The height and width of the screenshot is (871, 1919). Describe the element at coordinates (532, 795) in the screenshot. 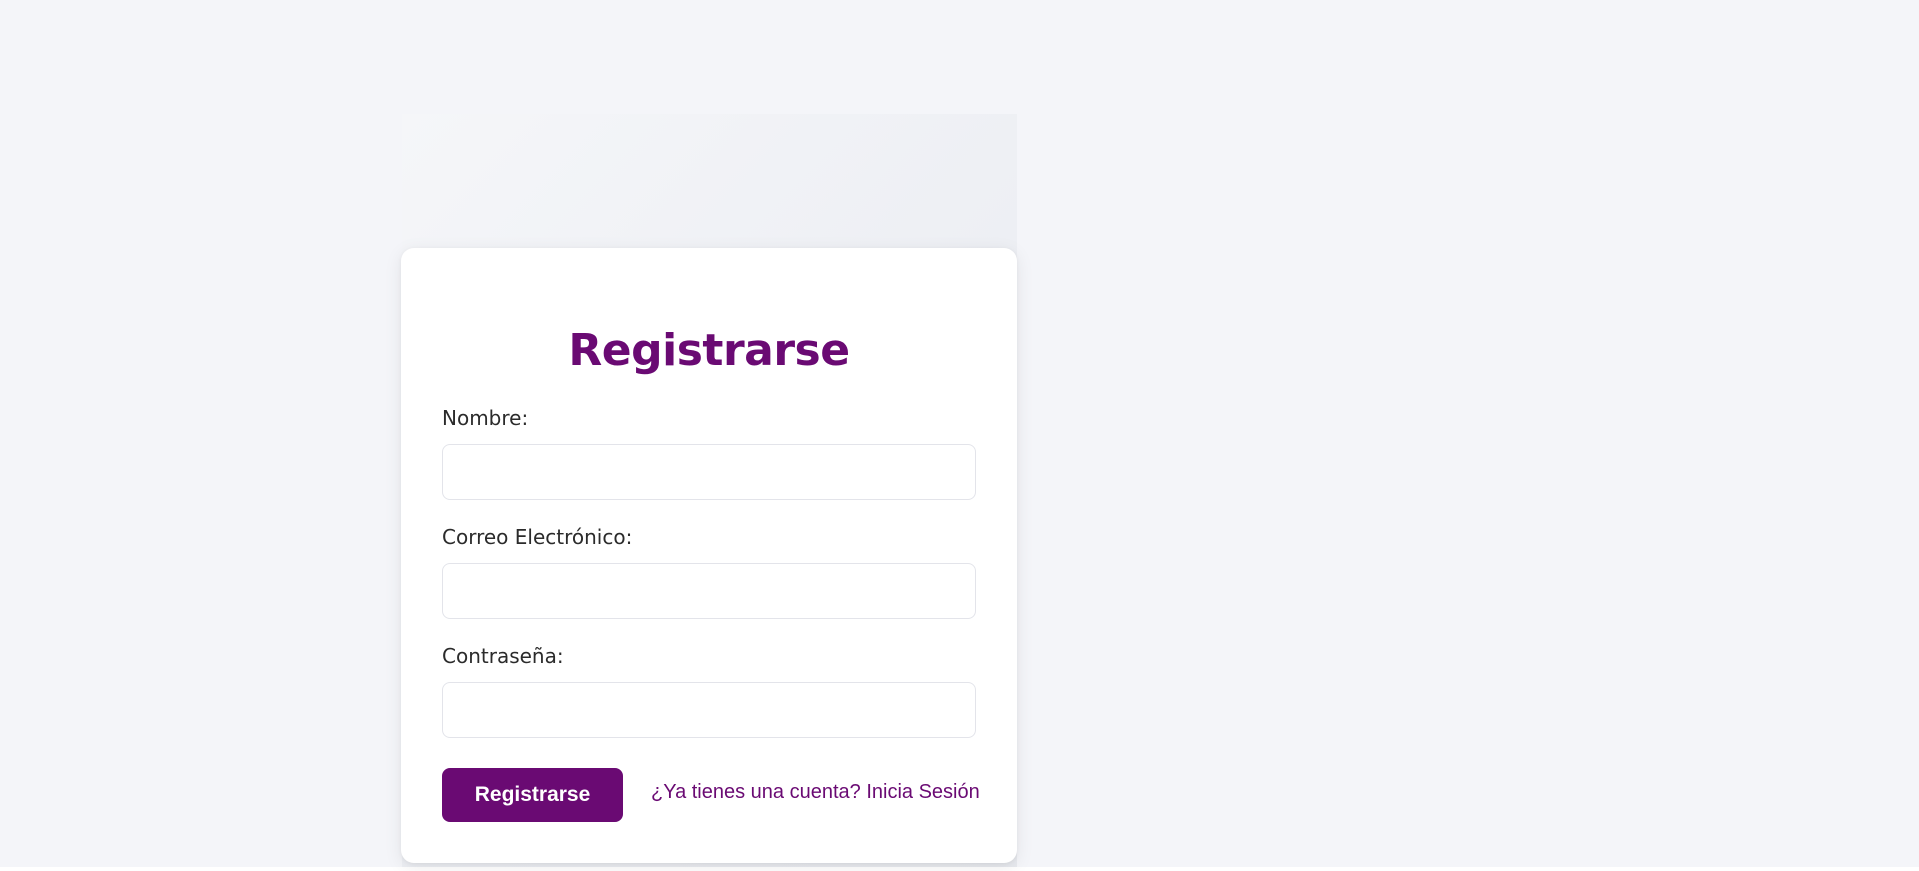

I see `register-button: Registrarse` at that location.